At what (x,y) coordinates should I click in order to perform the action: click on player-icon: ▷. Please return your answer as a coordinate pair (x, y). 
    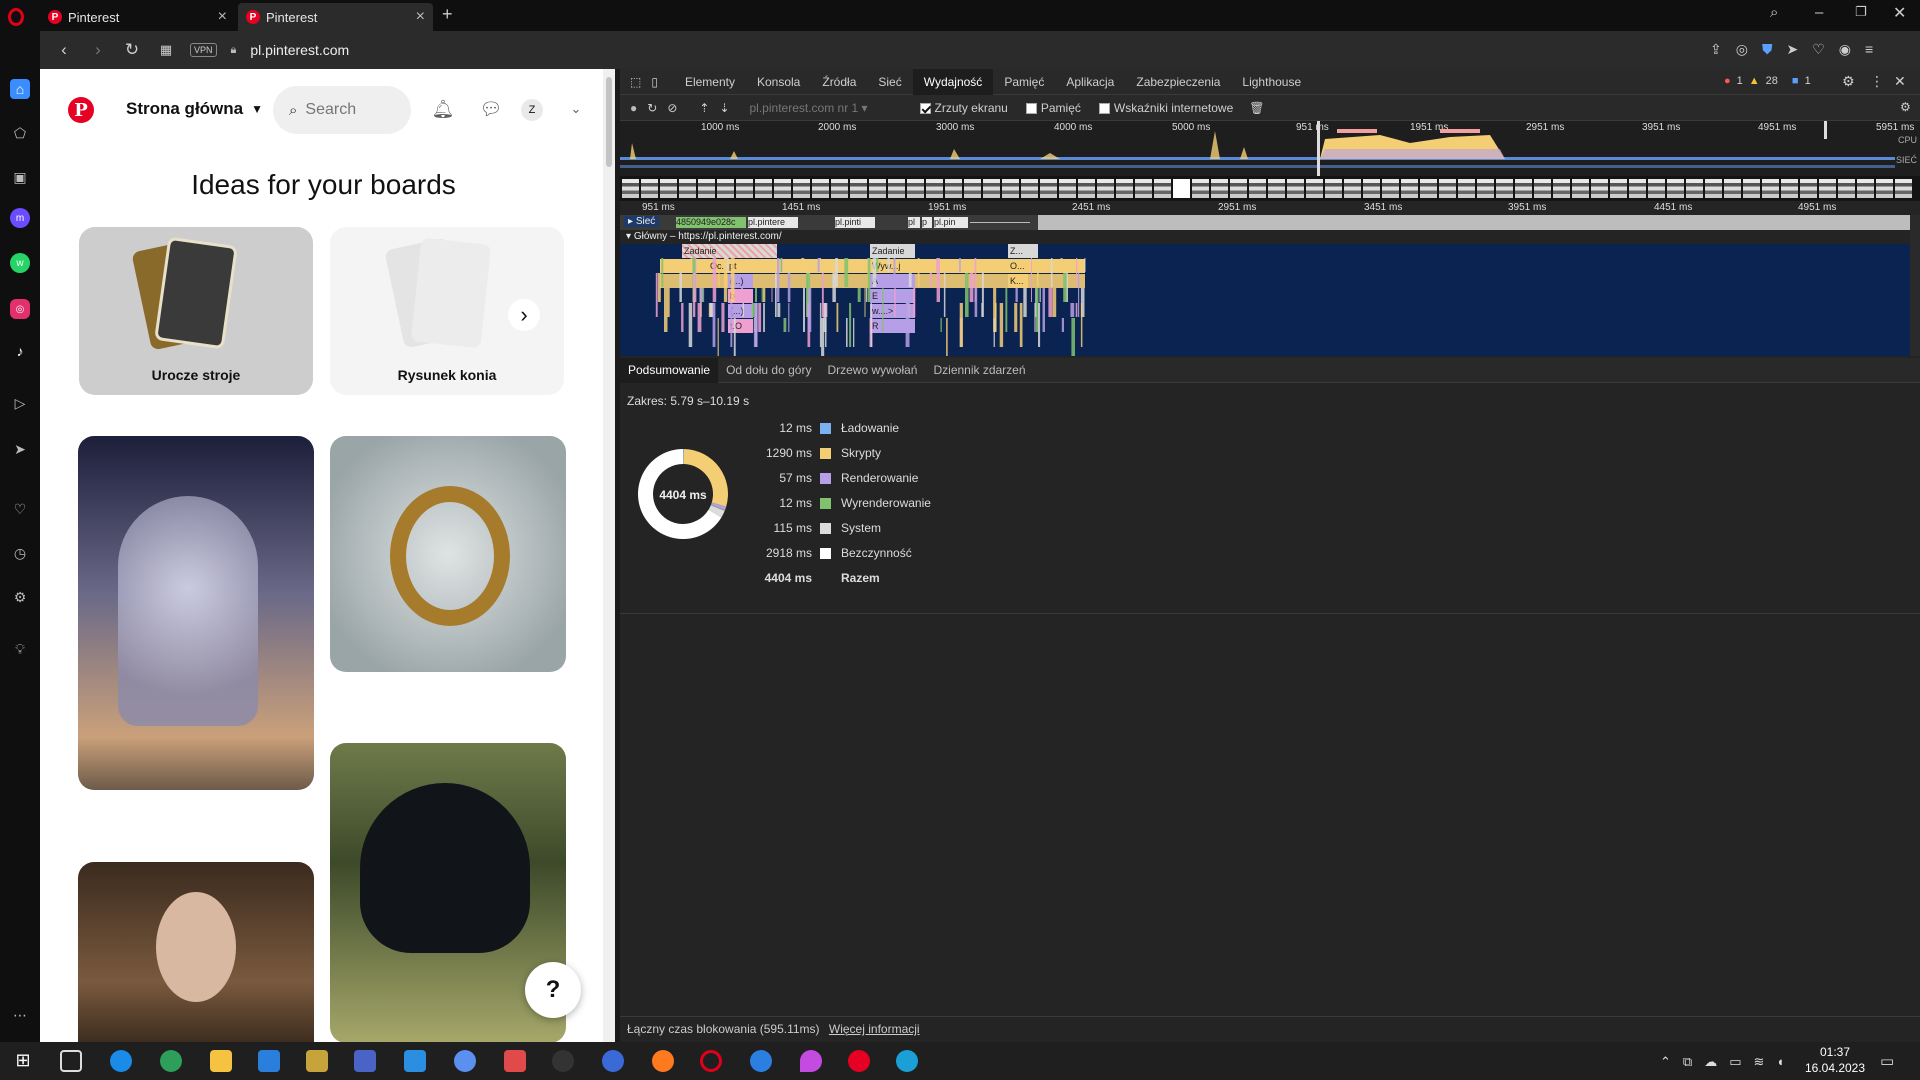
    Looking at the image, I should click on (20, 403).